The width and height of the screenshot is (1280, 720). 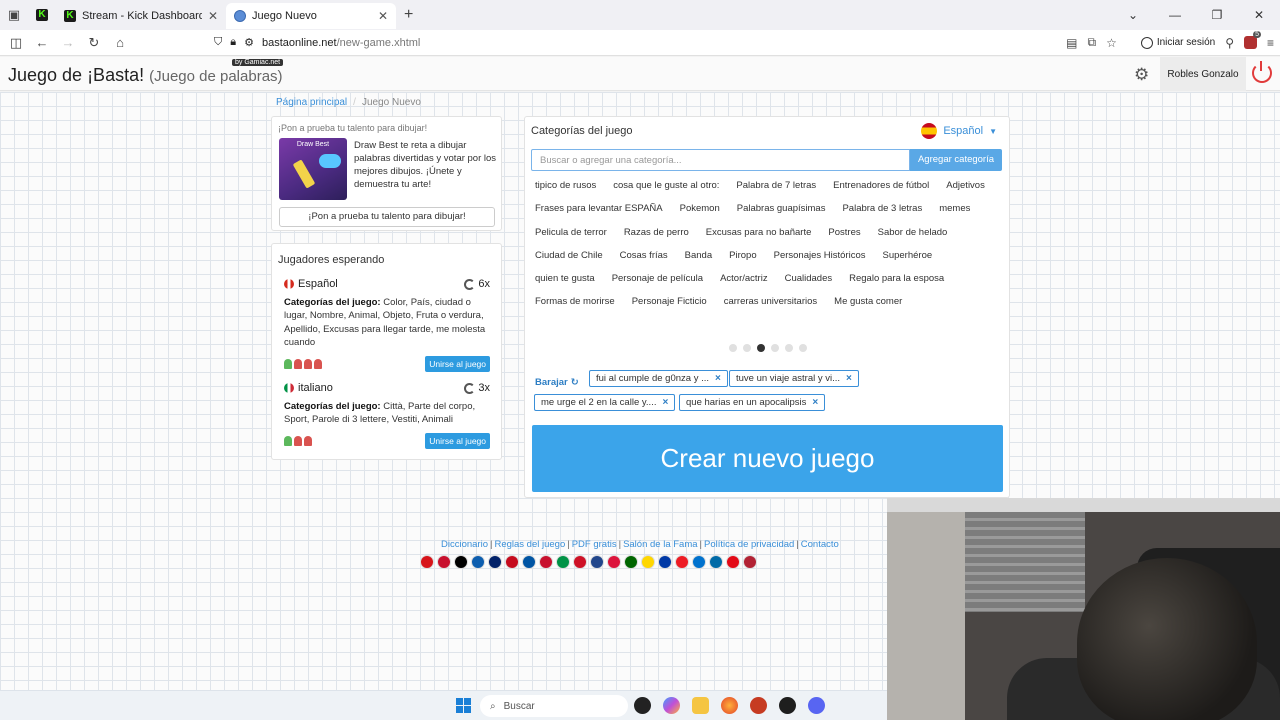 I want to click on category-suggestion: memes, so click(x=954, y=208).